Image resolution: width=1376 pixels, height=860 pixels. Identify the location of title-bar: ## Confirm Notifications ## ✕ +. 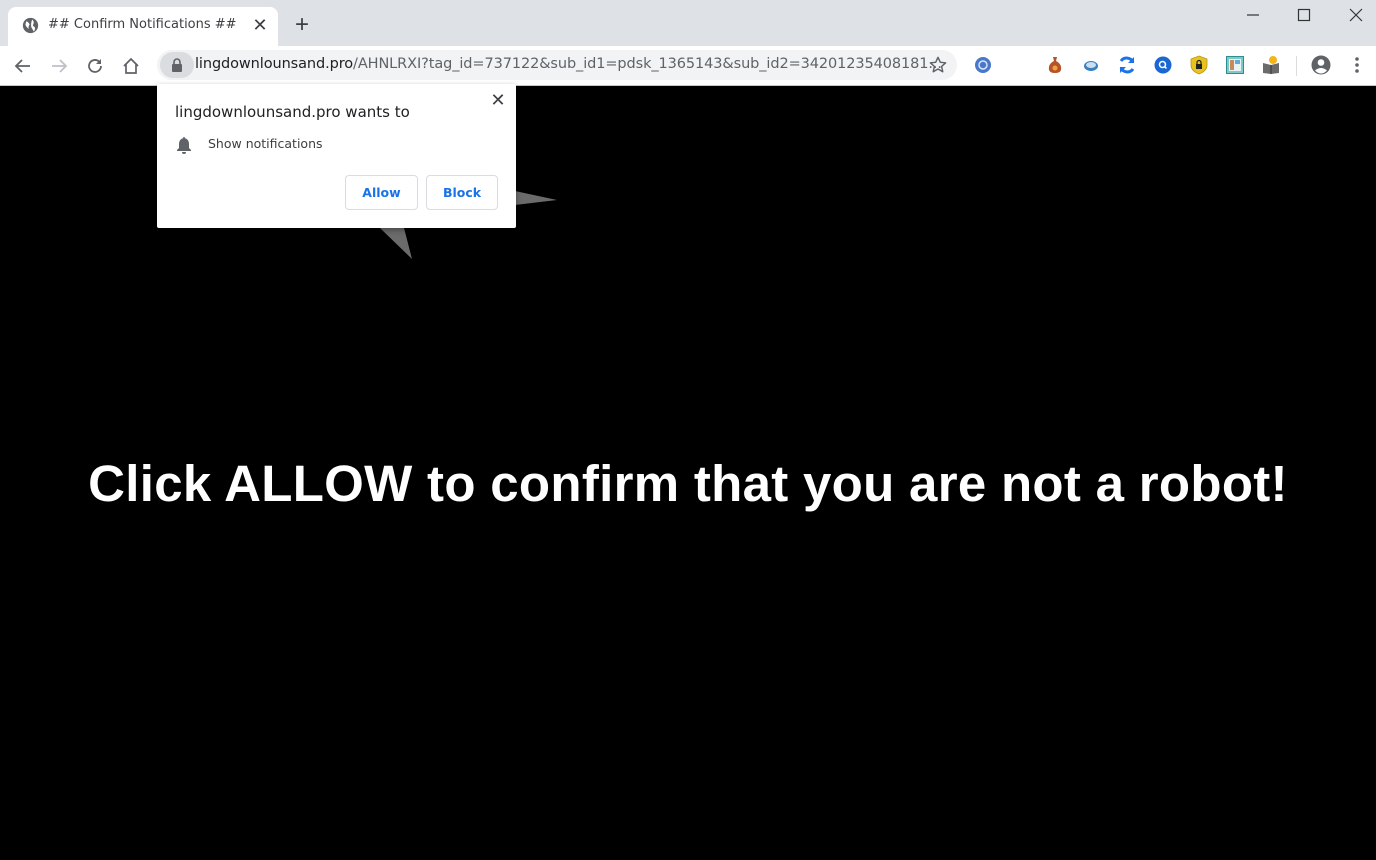
(688, 23).